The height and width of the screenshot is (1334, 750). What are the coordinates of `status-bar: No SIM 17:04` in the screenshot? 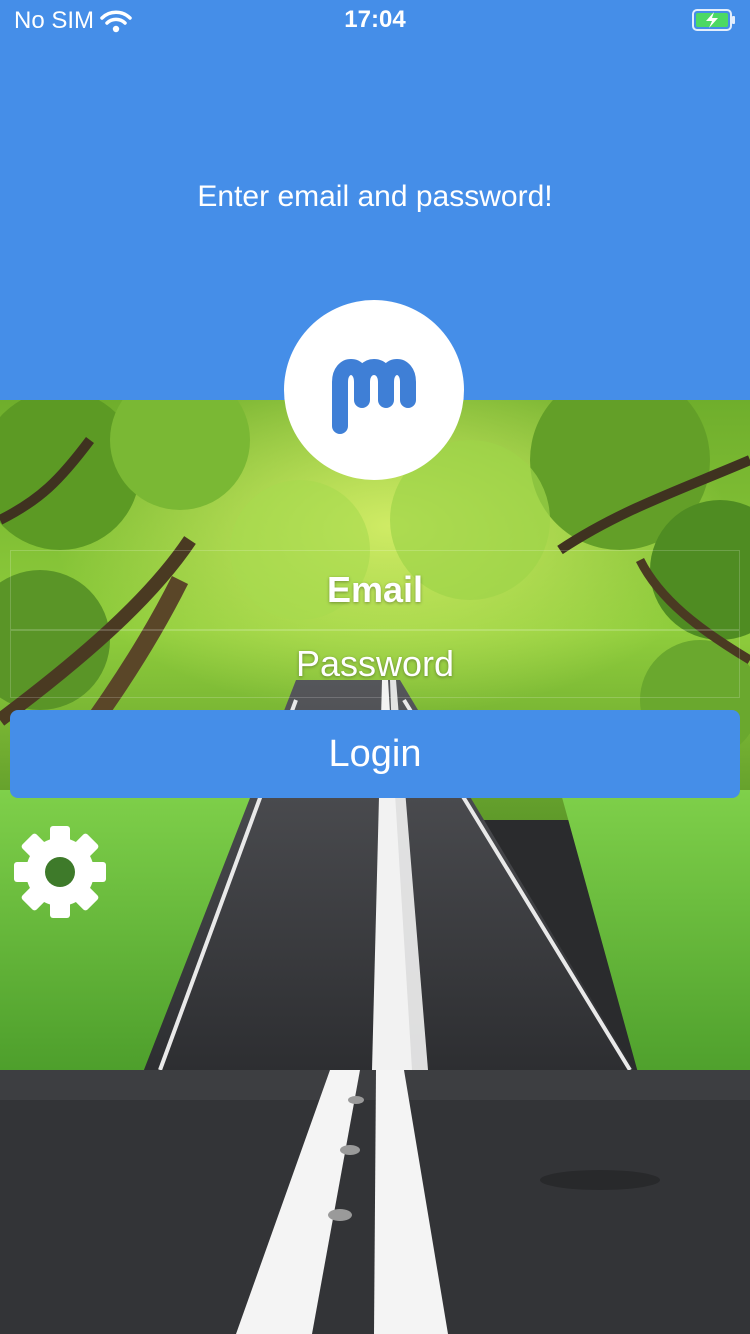 It's located at (375, 20).